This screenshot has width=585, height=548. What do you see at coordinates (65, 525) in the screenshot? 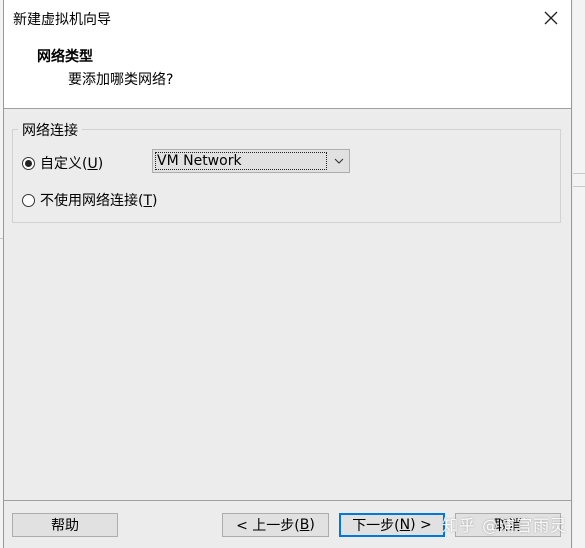
I see `help-button: 帮助` at bounding box center [65, 525].